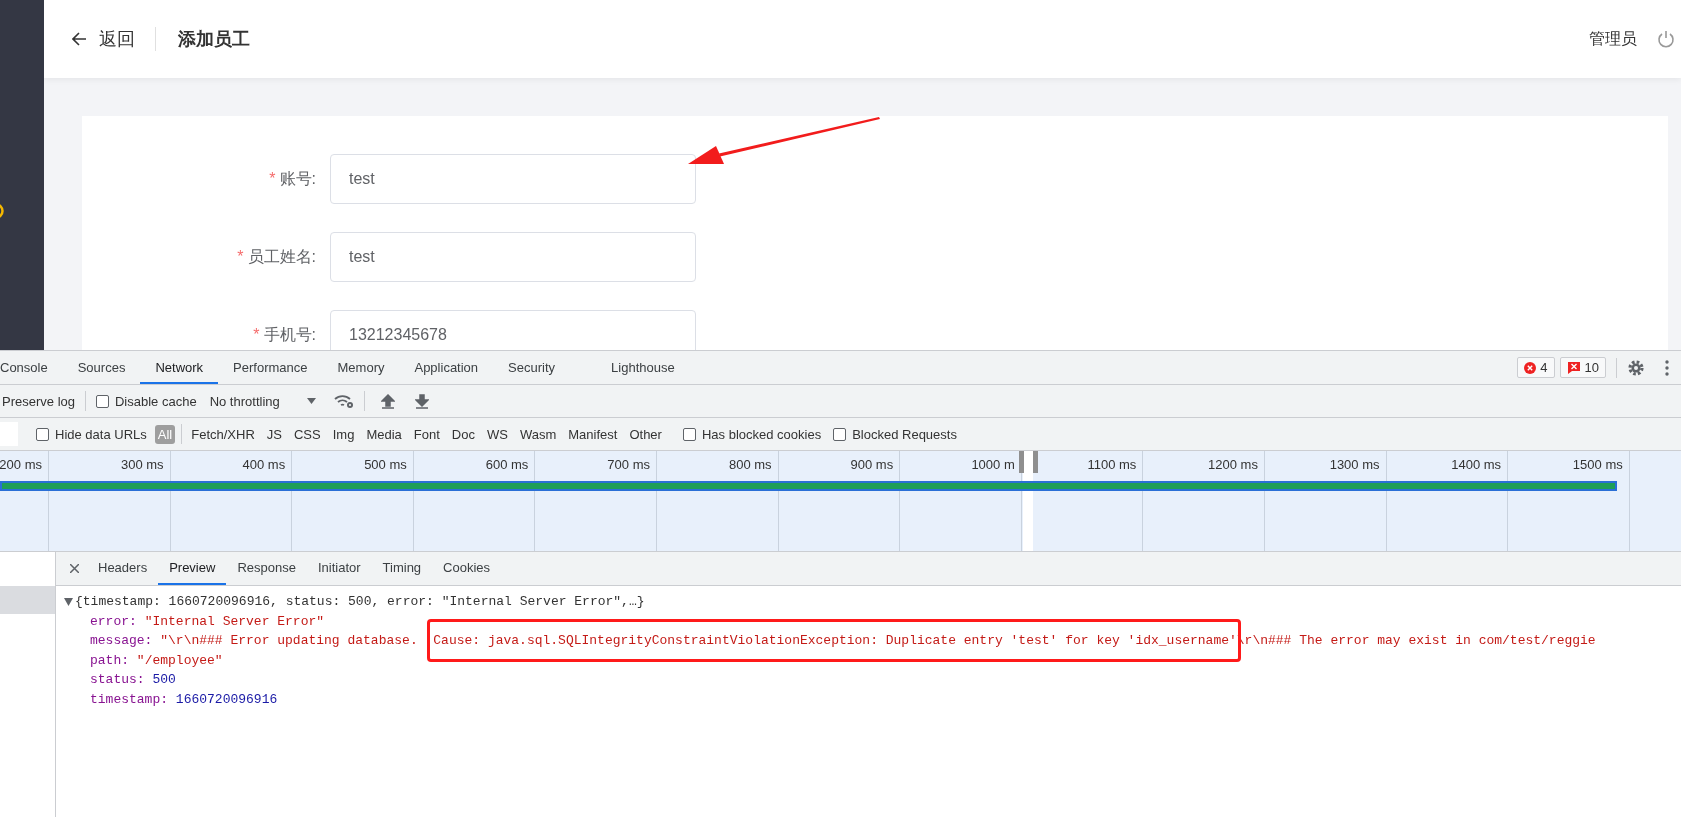 The image size is (1681, 817). What do you see at coordinates (628, 464) in the screenshot?
I see `tick-label: 700 ms` at bounding box center [628, 464].